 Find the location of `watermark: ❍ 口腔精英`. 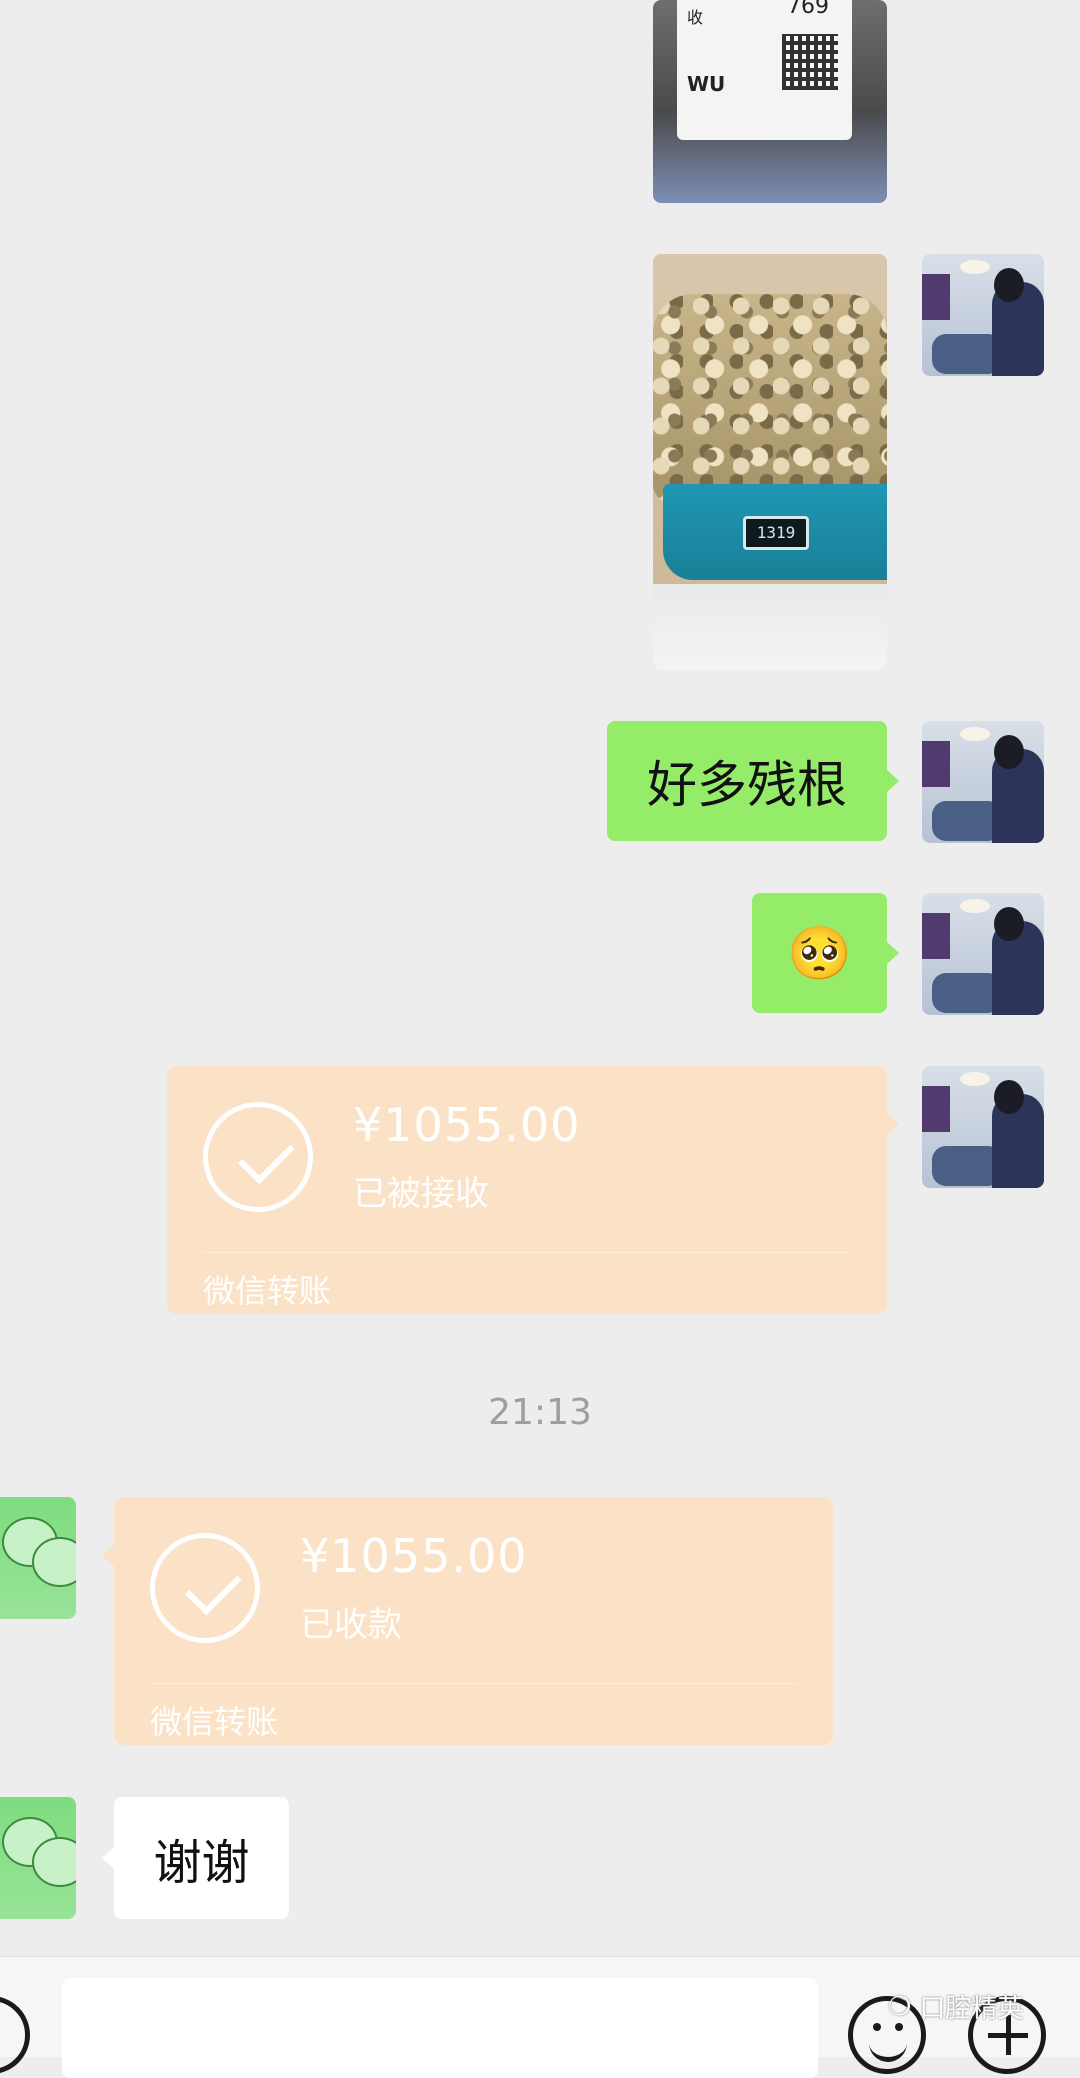

watermark: ❍ 口腔精英 is located at coordinates (955, 2006).